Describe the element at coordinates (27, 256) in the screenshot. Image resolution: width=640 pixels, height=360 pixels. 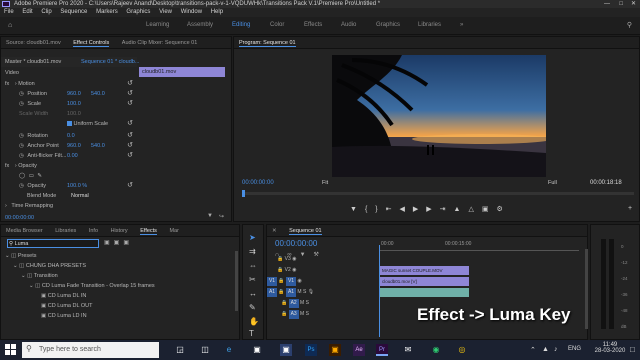
I see `tree-presets: Presets` at that location.